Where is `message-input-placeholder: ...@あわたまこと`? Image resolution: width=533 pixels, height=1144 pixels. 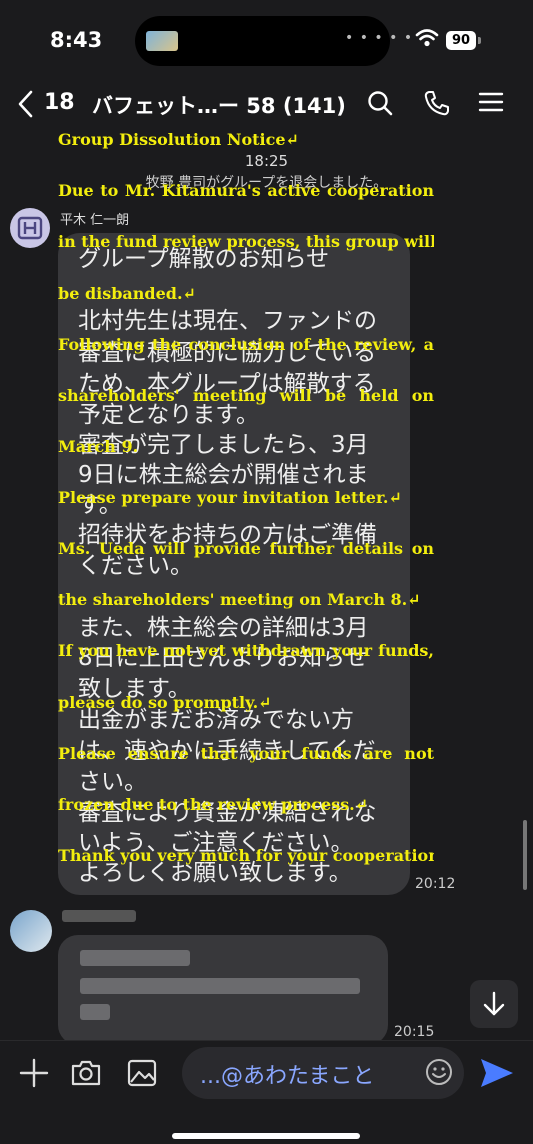
message-input-placeholder: ...@あわたまこと is located at coordinates (287, 1076).